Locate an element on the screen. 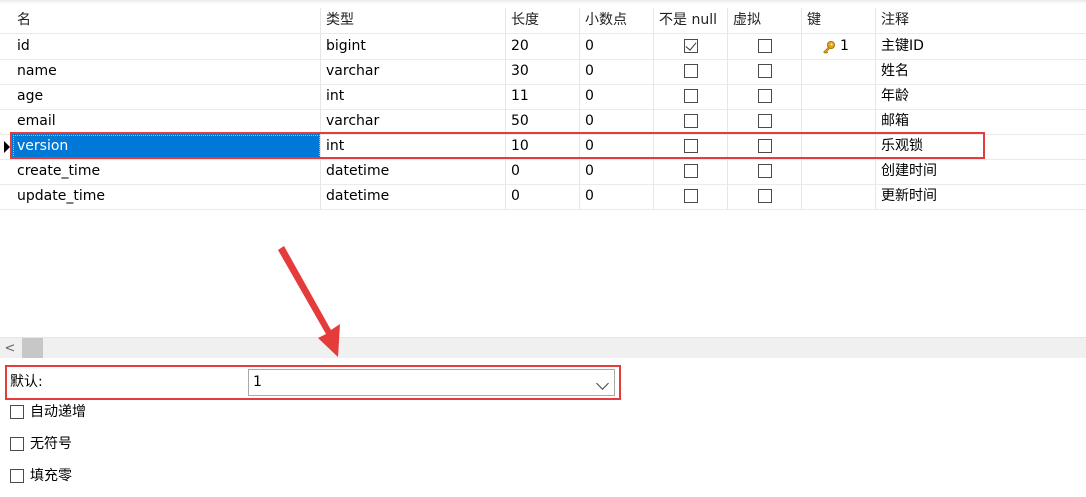  column-header-type: 类型 is located at coordinates (413, 20).